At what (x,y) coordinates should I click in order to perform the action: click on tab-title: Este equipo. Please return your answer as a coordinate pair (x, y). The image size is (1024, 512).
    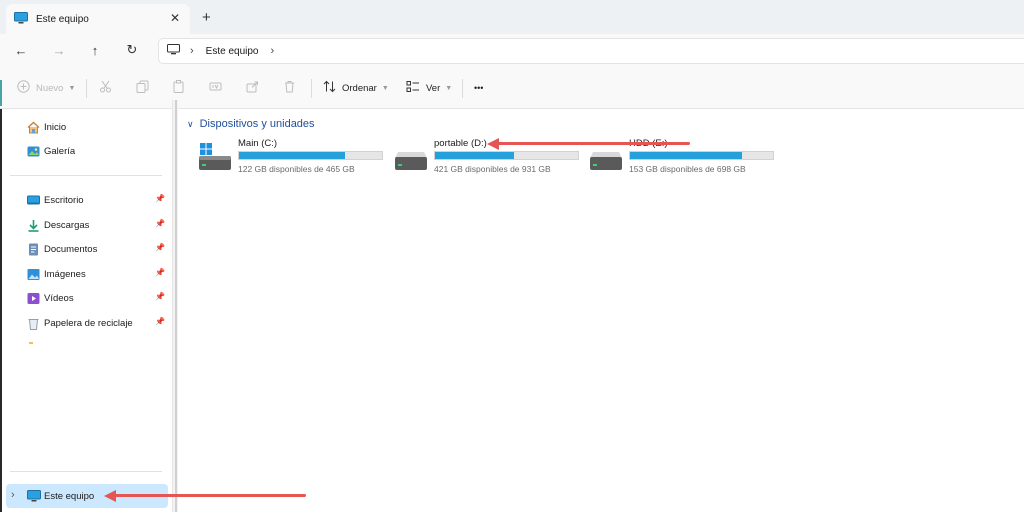
    Looking at the image, I should click on (62, 19).